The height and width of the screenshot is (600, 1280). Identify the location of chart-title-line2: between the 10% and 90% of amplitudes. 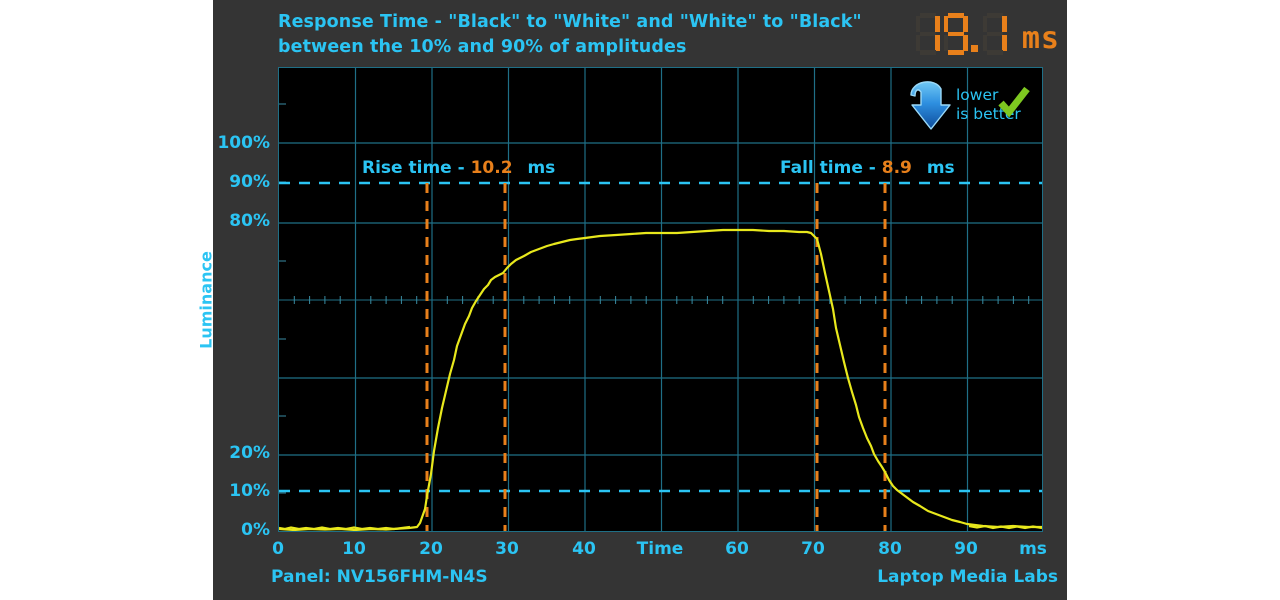
(482, 47).